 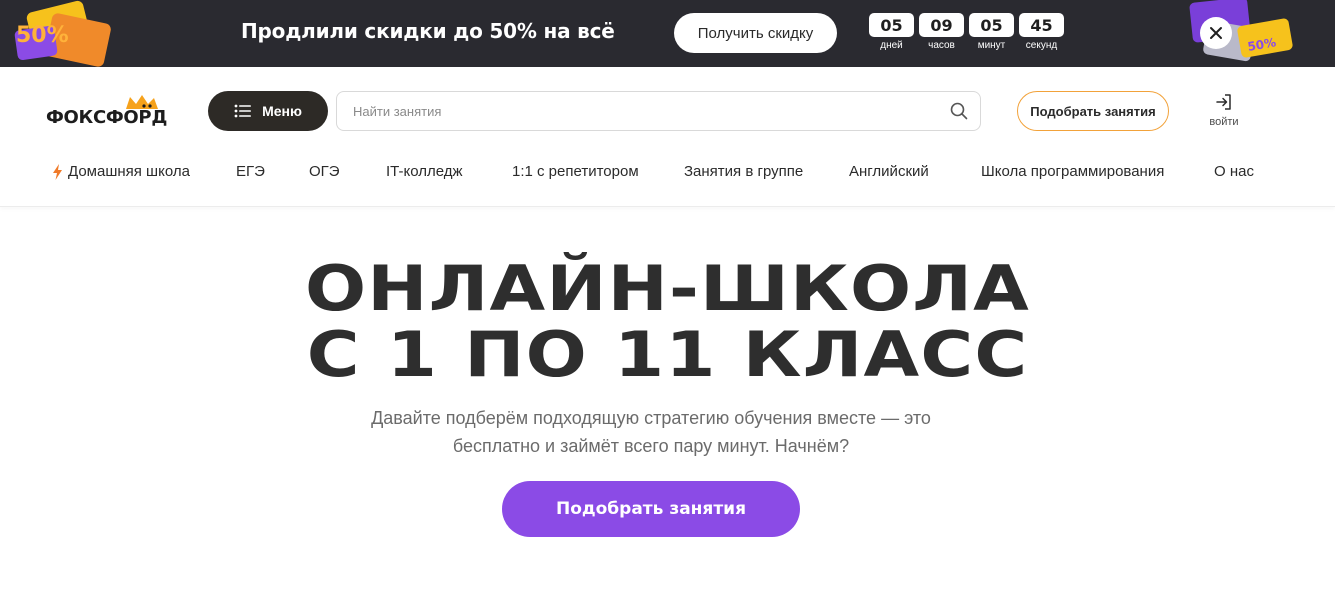 What do you see at coordinates (667, 354) in the screenshot?
I see `hero-title-line2: С 1 ПО 11 КЛАСС` at bounding box center [667, 354].